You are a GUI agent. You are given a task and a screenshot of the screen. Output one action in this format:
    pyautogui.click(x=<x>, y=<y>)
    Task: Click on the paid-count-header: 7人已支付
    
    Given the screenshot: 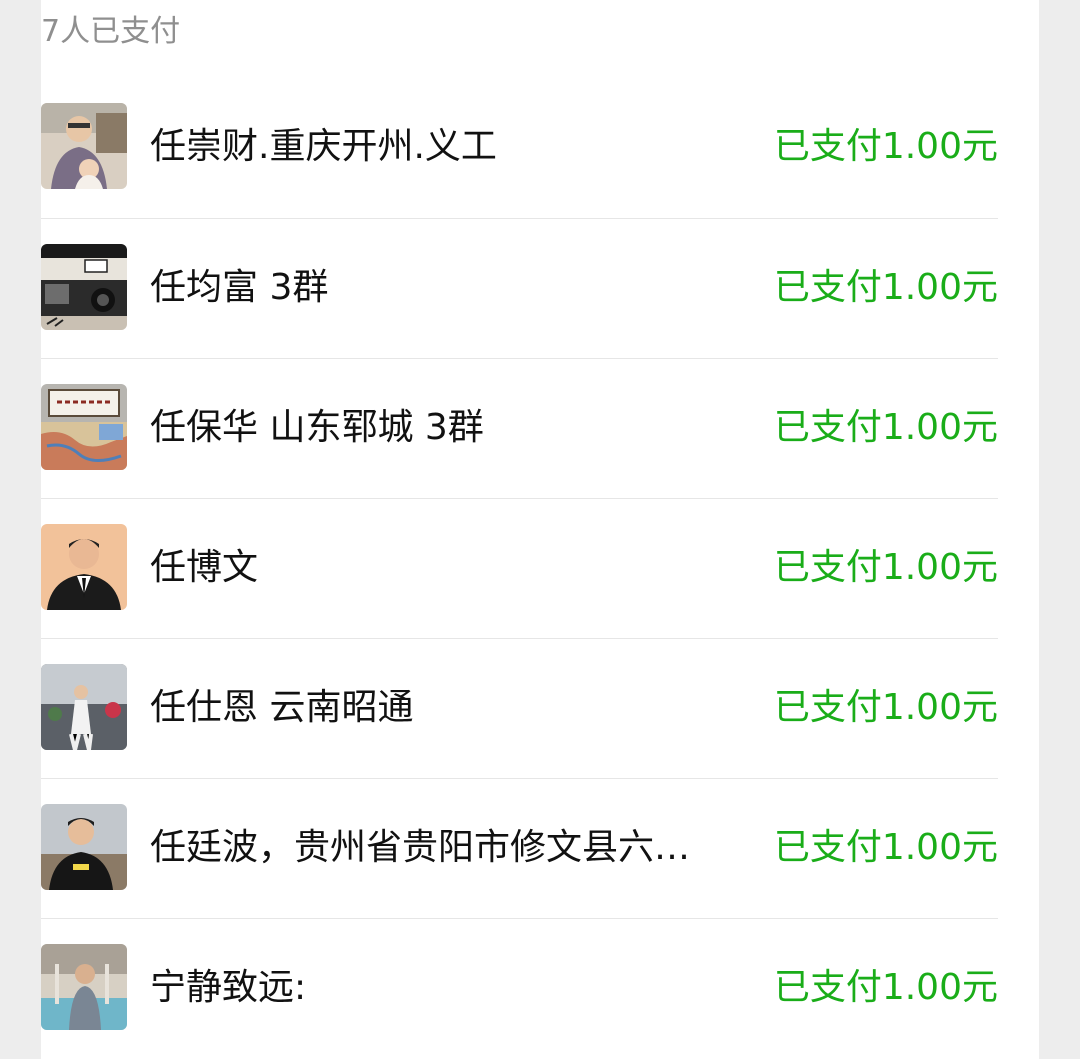 What is the action you would take?
    pyautogui.click(x=111, y=31)
    